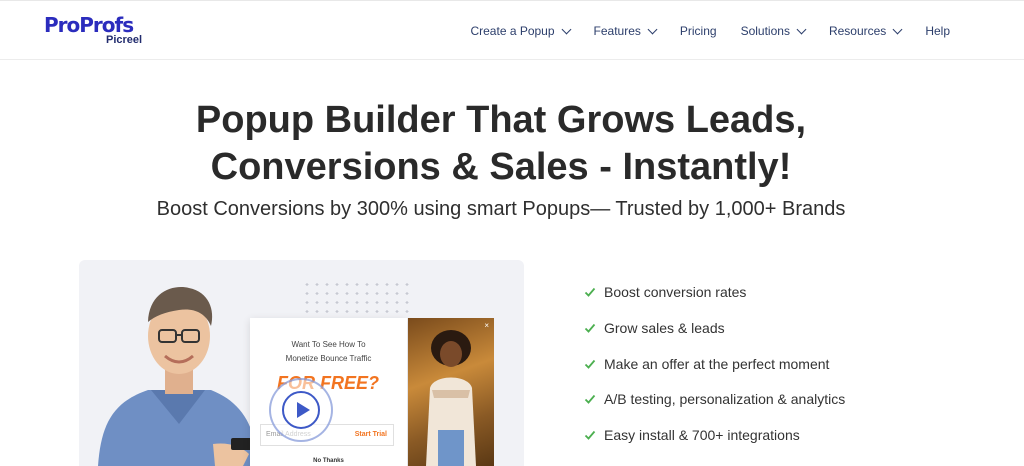 Image resolution: width=1024 pixels, height=466 pixels. I want to click on close-icon: ×, so click(486, 325).